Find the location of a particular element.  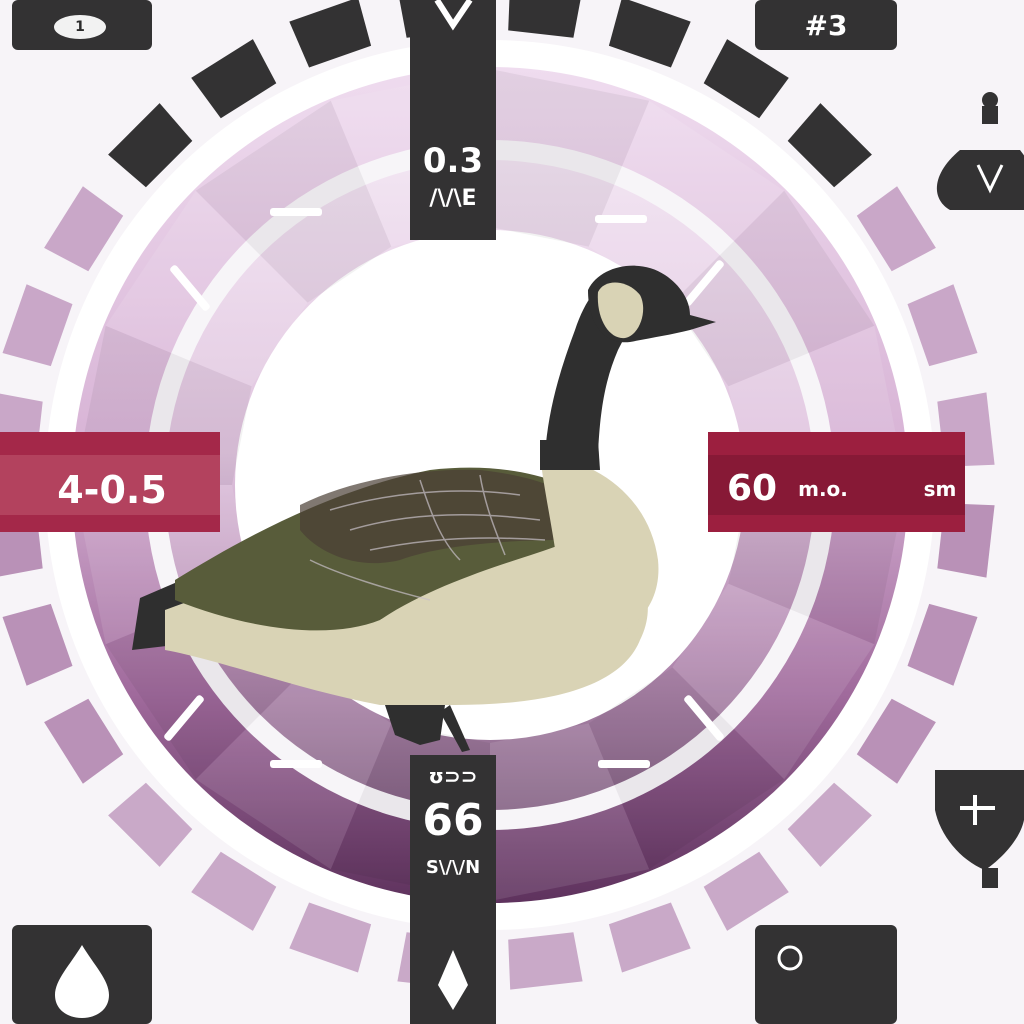

corner-right-lower is located at coordinates (979, 829).